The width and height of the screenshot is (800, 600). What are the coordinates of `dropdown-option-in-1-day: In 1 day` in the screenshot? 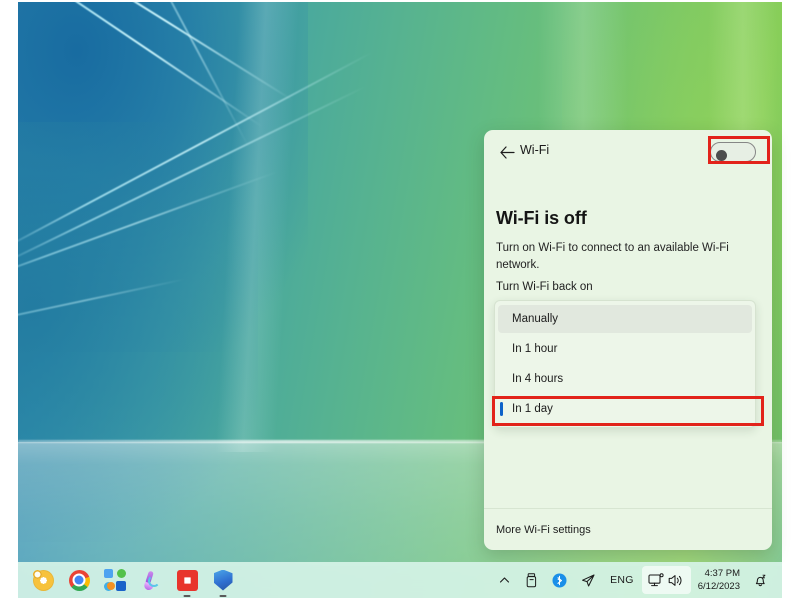 It's located at (625, 409).